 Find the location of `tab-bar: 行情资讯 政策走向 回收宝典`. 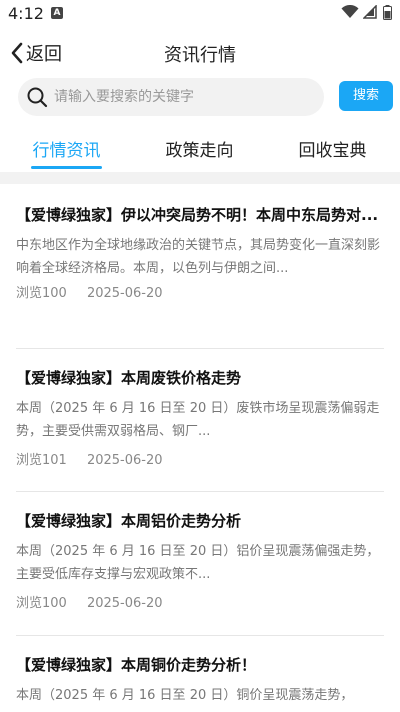

tab-bar: 行情资讯 政策走向 回收宝典 is located at coordinates (200, 154).